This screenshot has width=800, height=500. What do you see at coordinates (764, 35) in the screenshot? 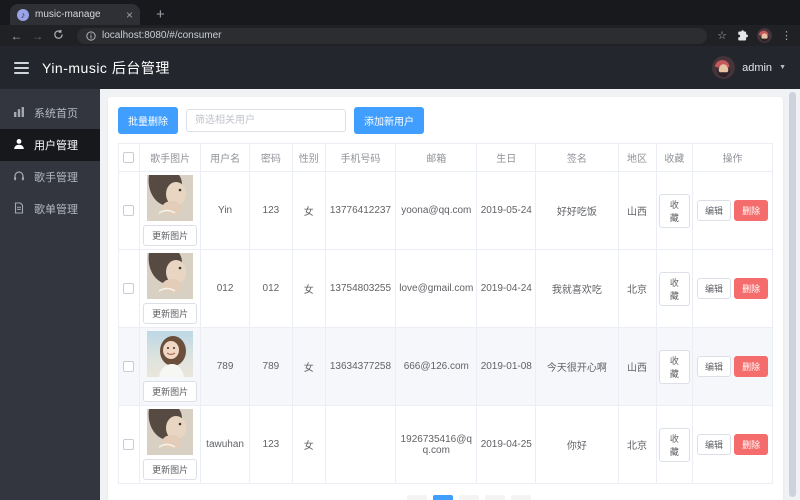
I see `browser-profile-avatar` at bounding box center [764, 35].